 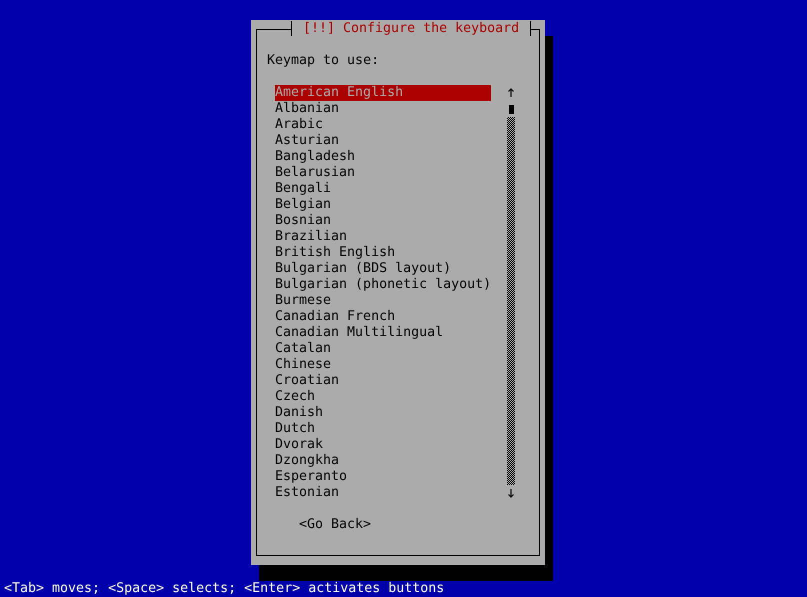 I want to click on go-back-button: <Go Back>, so click(x=335, y=525).